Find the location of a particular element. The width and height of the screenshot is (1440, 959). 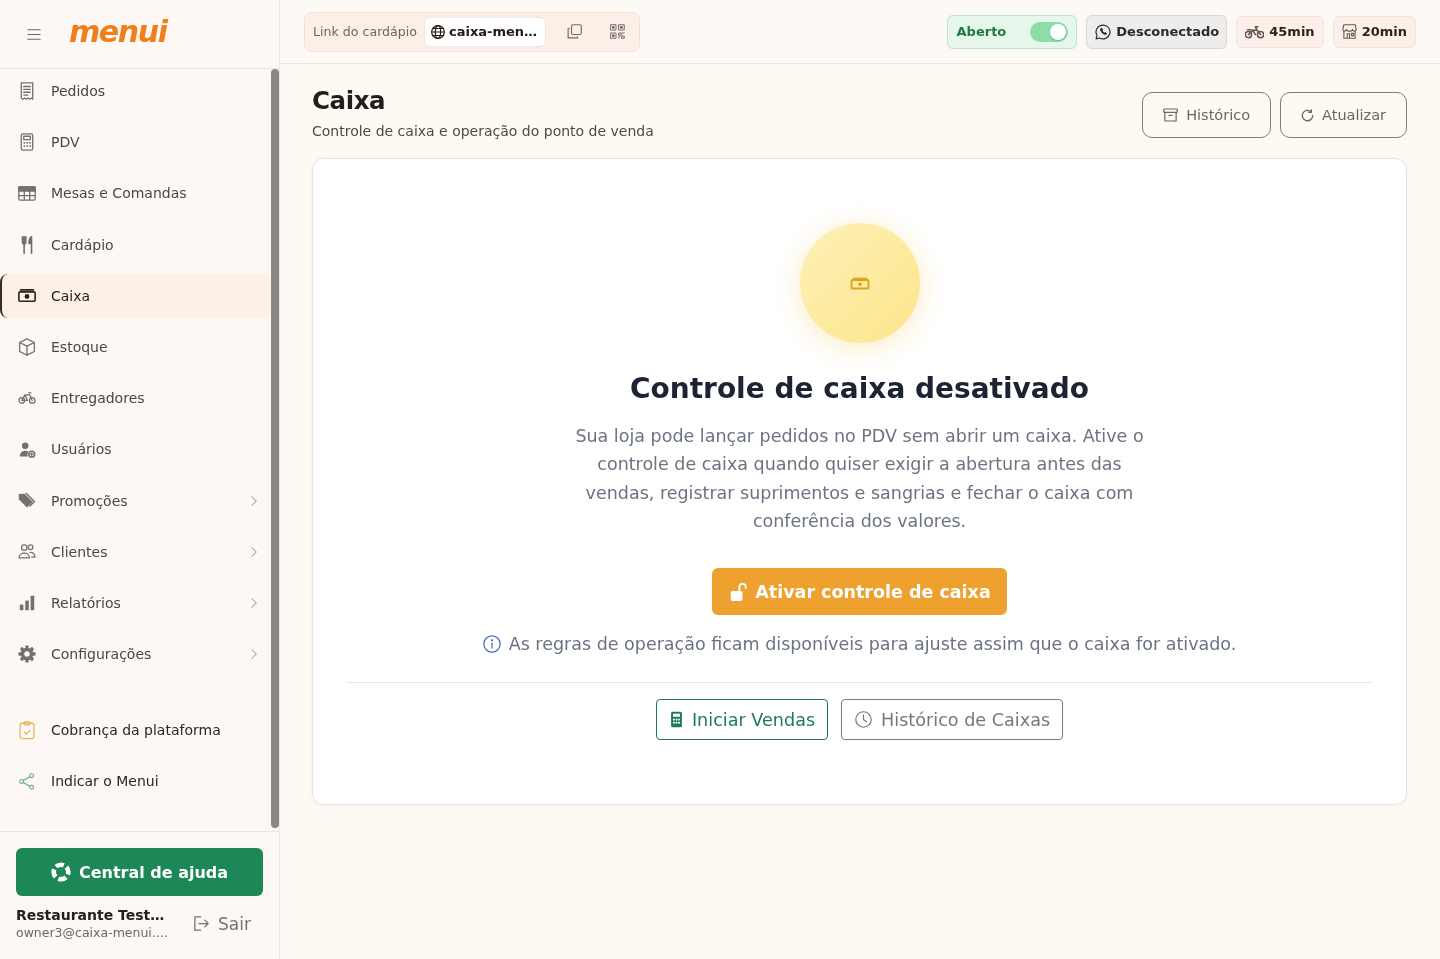

sidebar-item: PDV is located at coordinates (135, 142).